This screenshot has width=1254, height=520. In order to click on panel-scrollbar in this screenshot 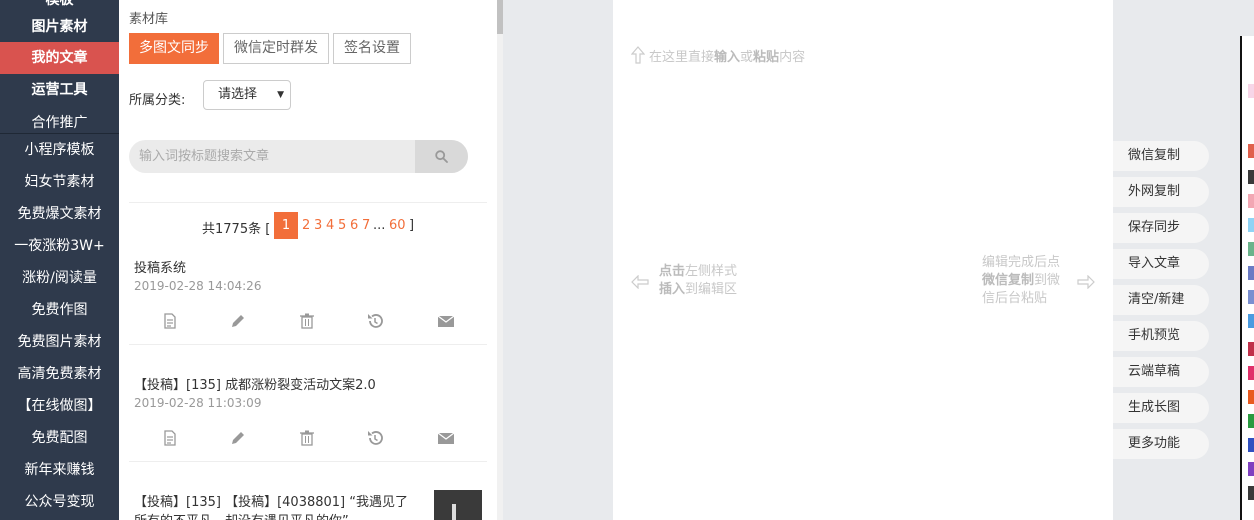, I will do `click(500, 260)`.